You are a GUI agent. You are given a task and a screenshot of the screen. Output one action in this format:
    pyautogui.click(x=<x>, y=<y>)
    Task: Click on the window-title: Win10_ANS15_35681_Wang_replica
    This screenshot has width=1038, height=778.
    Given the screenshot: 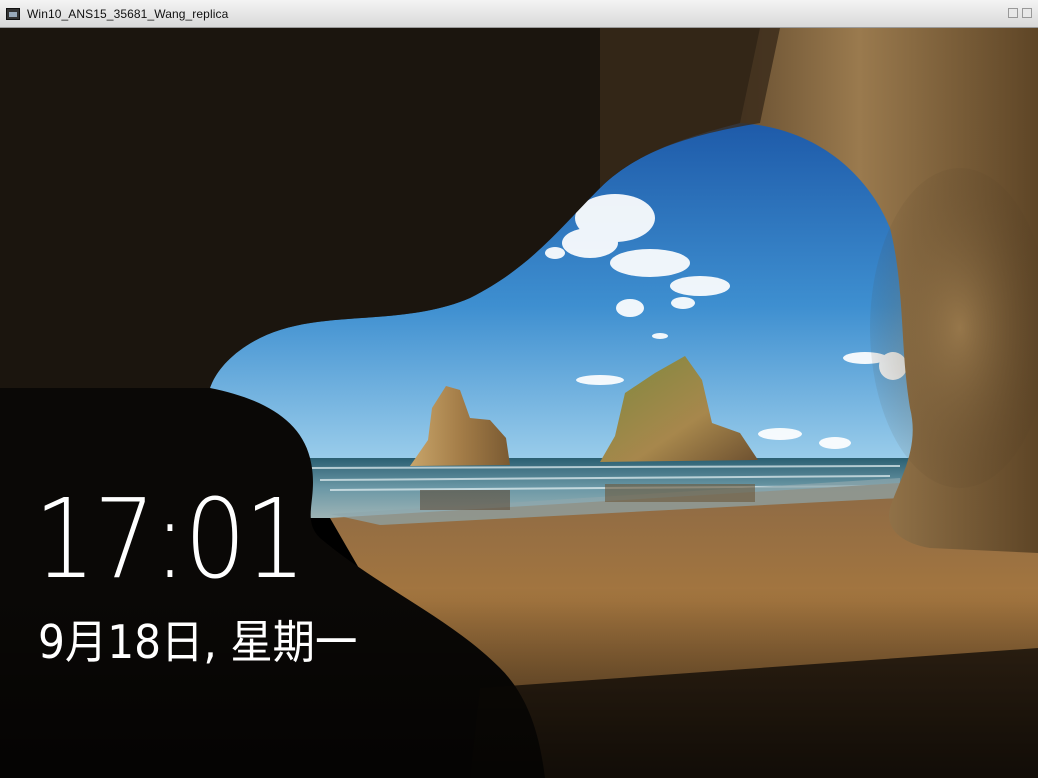 What is the action you would take?
    pyautogui.click(x=128, y=13)
    